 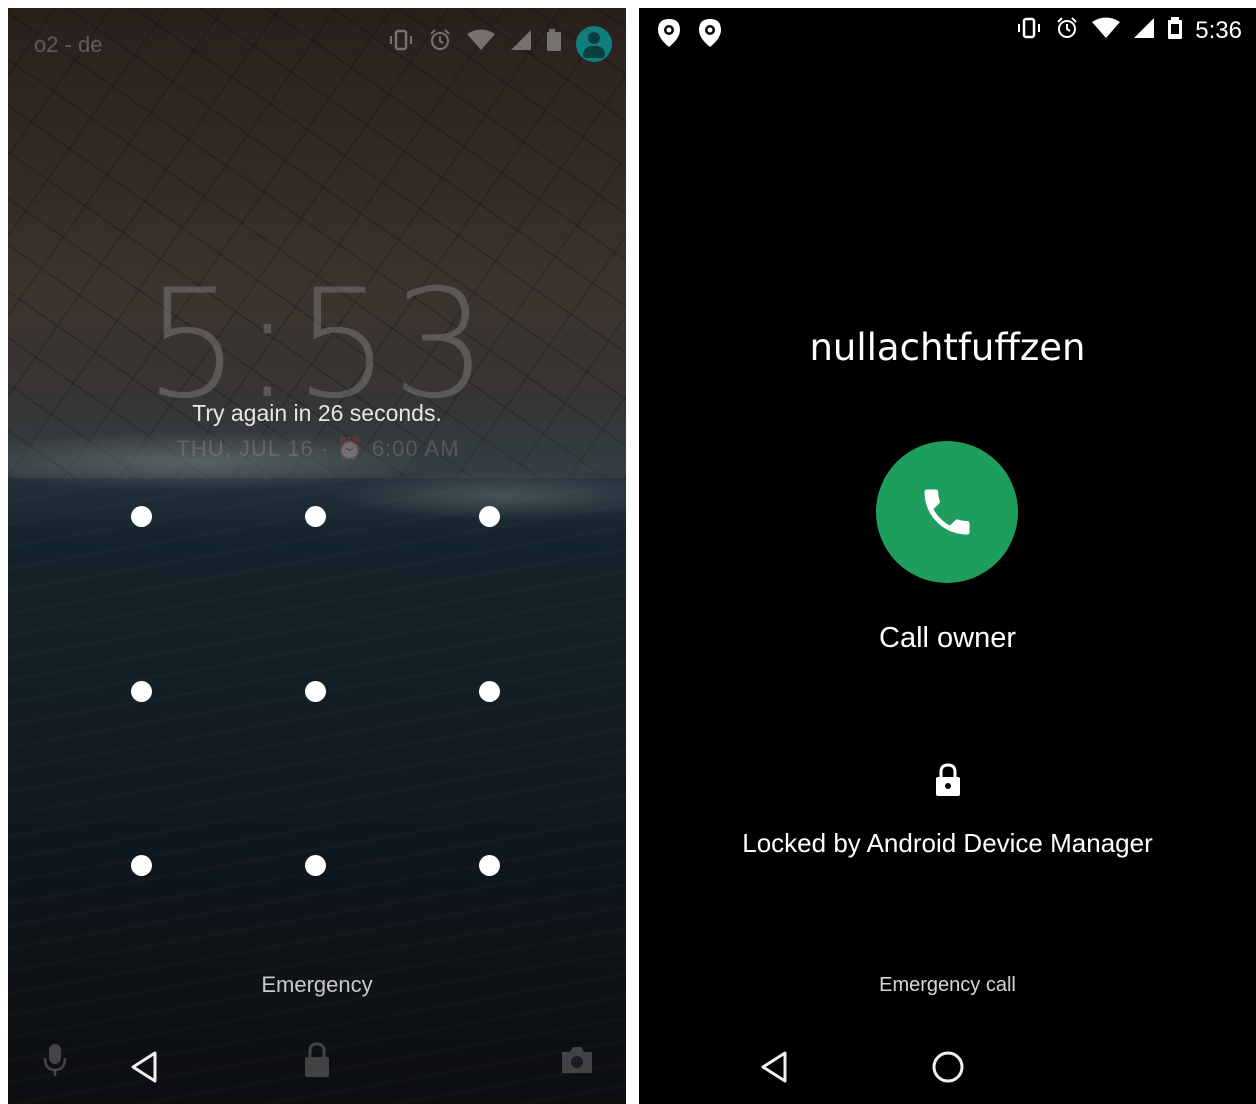 What do you see at coordinates (947, 985) in the screenshot?
I see `emergency-call-button: Emergency call` at bounding box center [947, 985].